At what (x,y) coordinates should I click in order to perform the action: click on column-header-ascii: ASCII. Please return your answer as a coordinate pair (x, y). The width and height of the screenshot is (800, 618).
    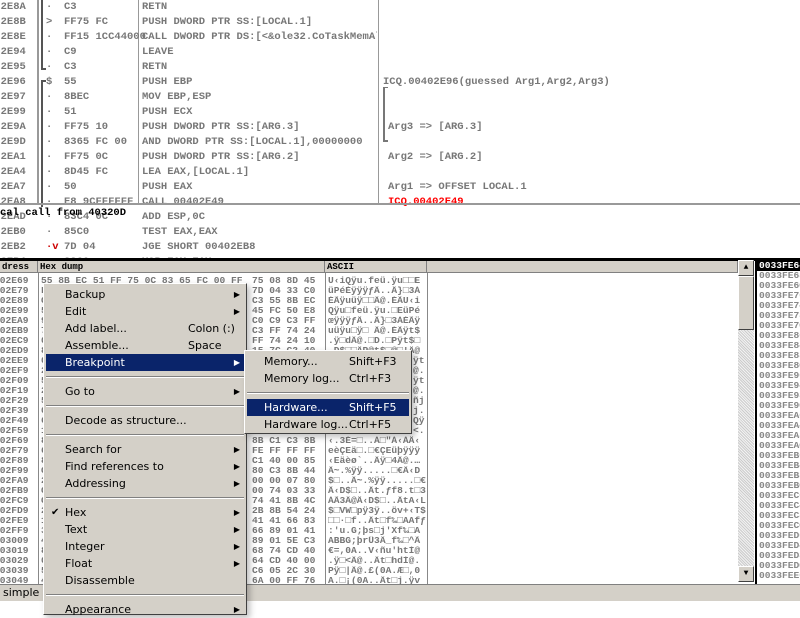
    Looking at the image, I should click on (376, 267).